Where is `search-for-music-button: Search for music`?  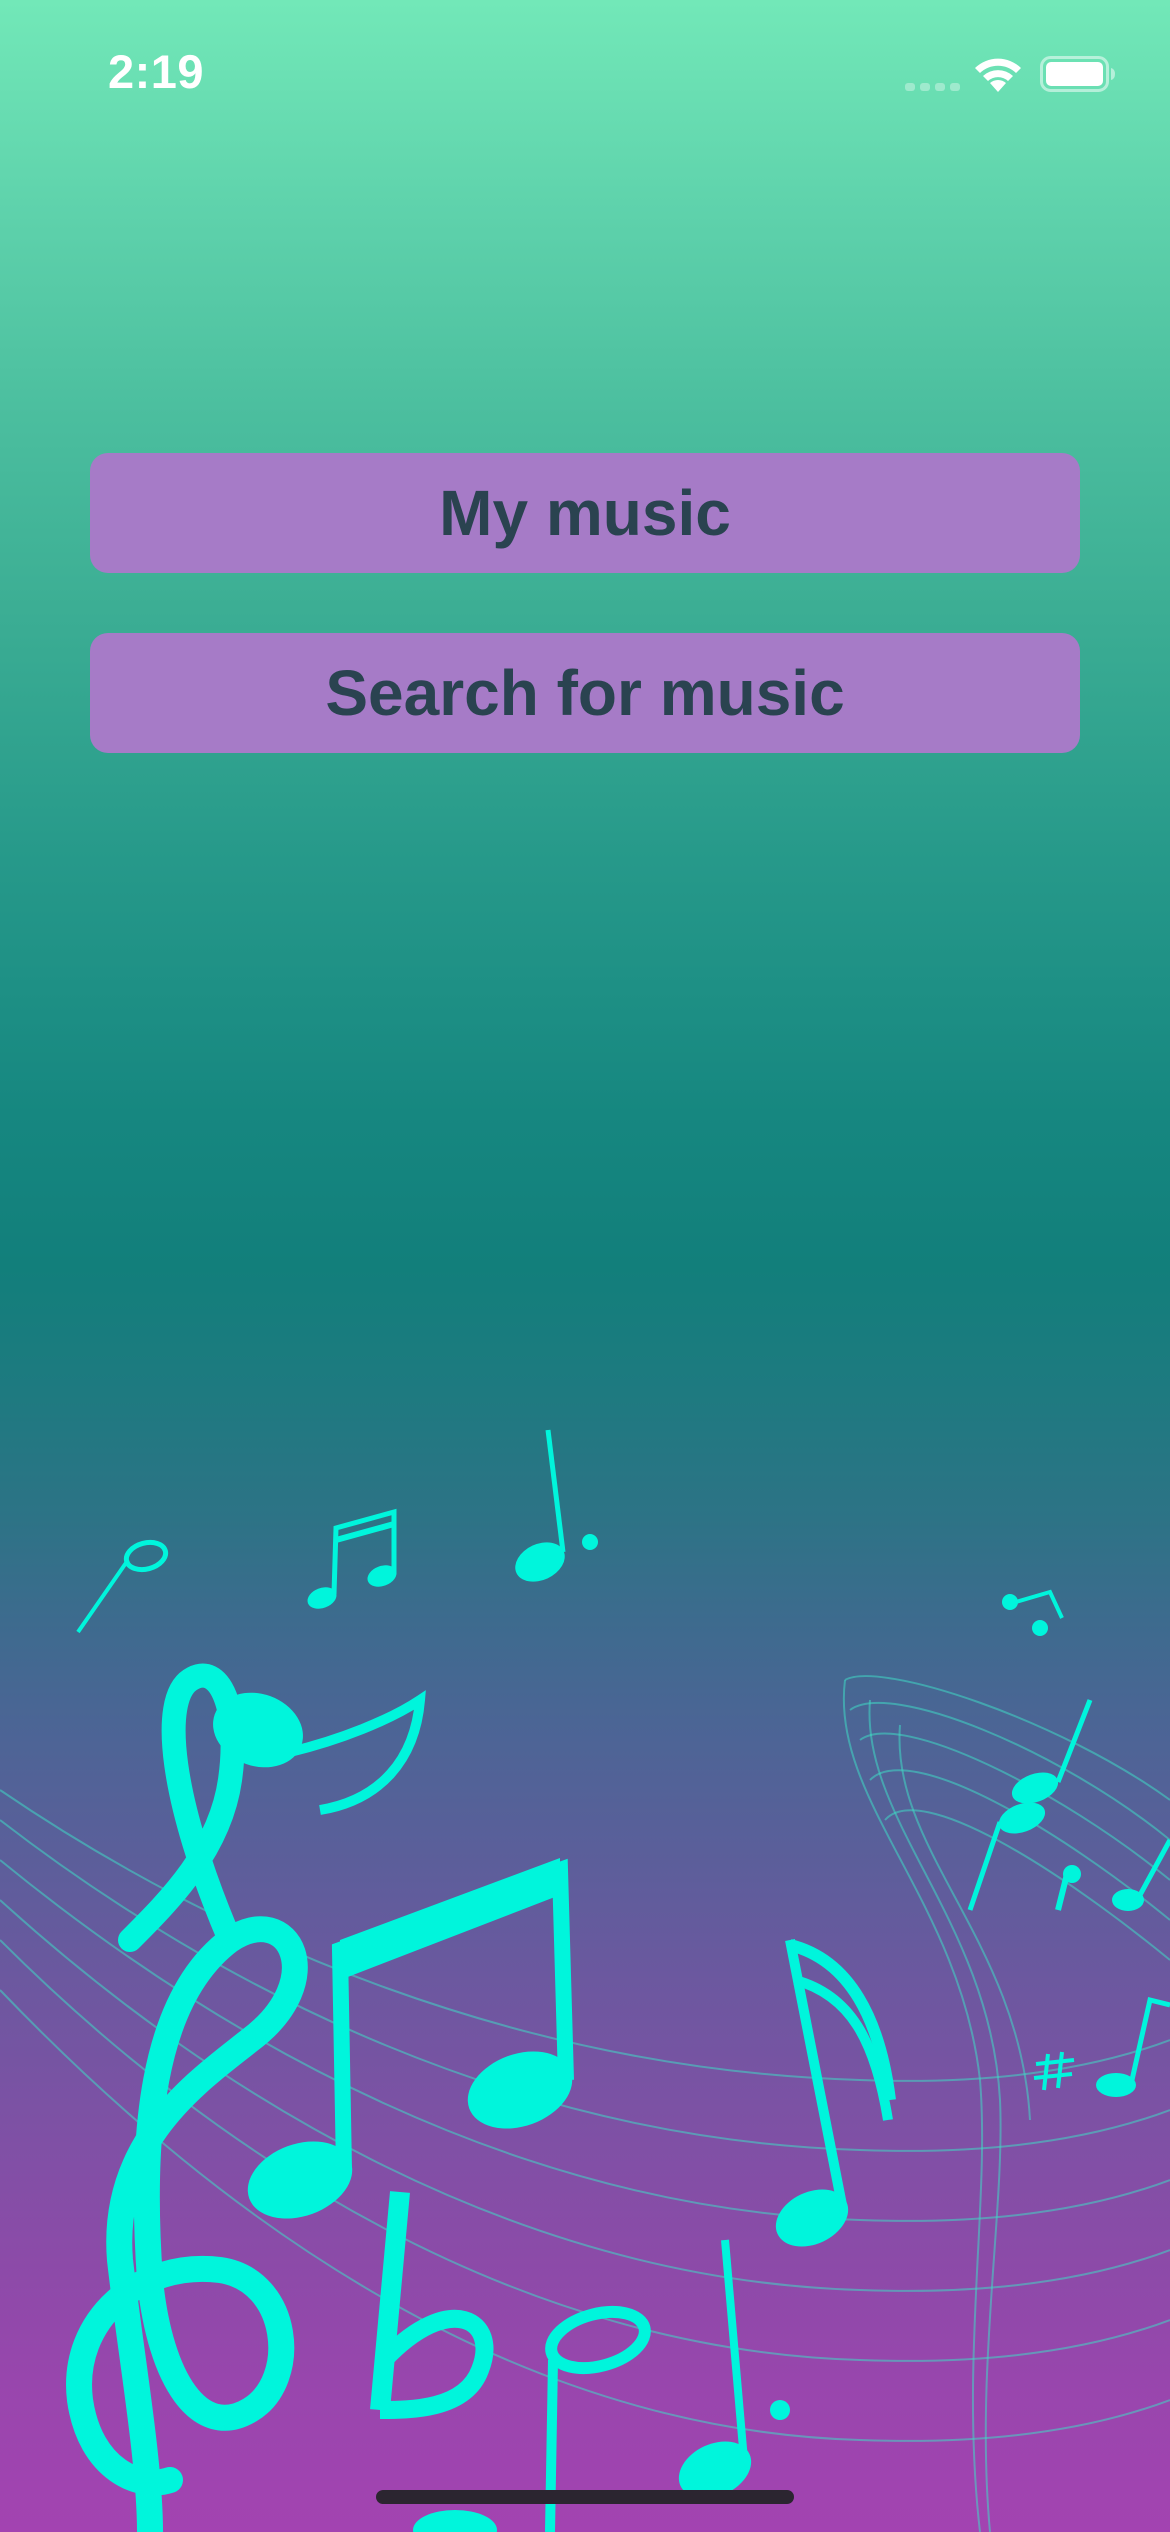
search-for-music-button: Search for music is located at coordinates (585, 693).